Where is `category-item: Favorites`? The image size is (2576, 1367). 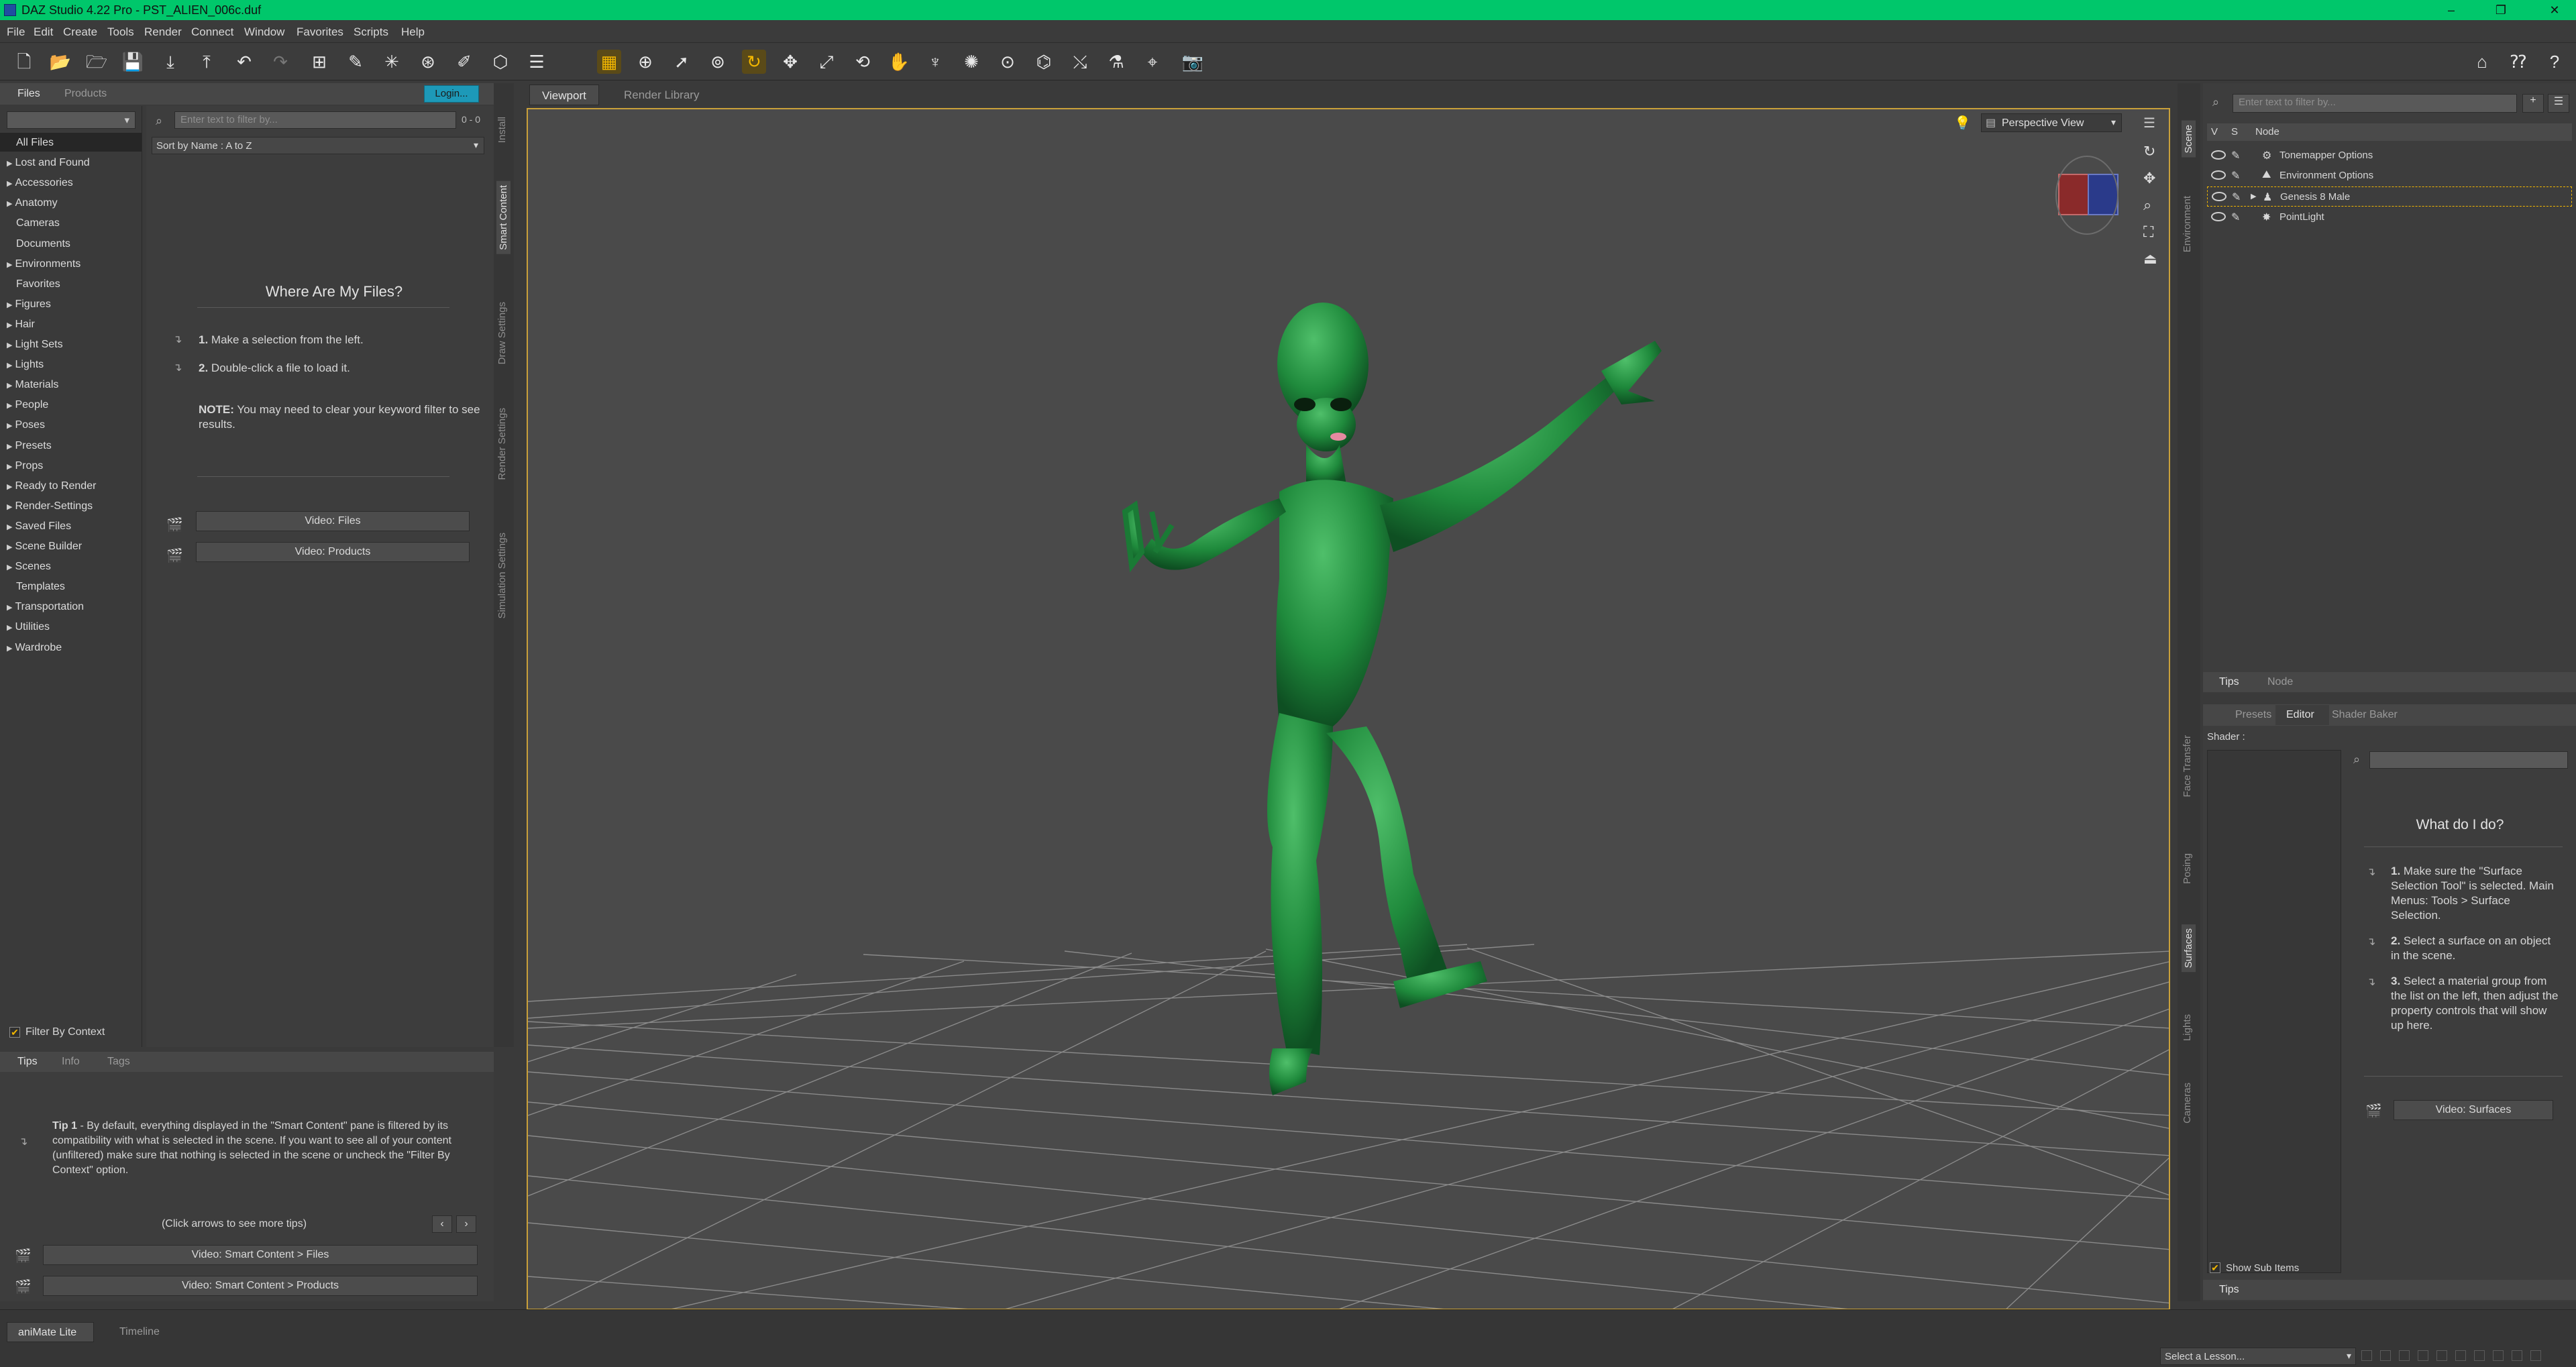 category-item: Favorites is located at coordinates (38, 284).